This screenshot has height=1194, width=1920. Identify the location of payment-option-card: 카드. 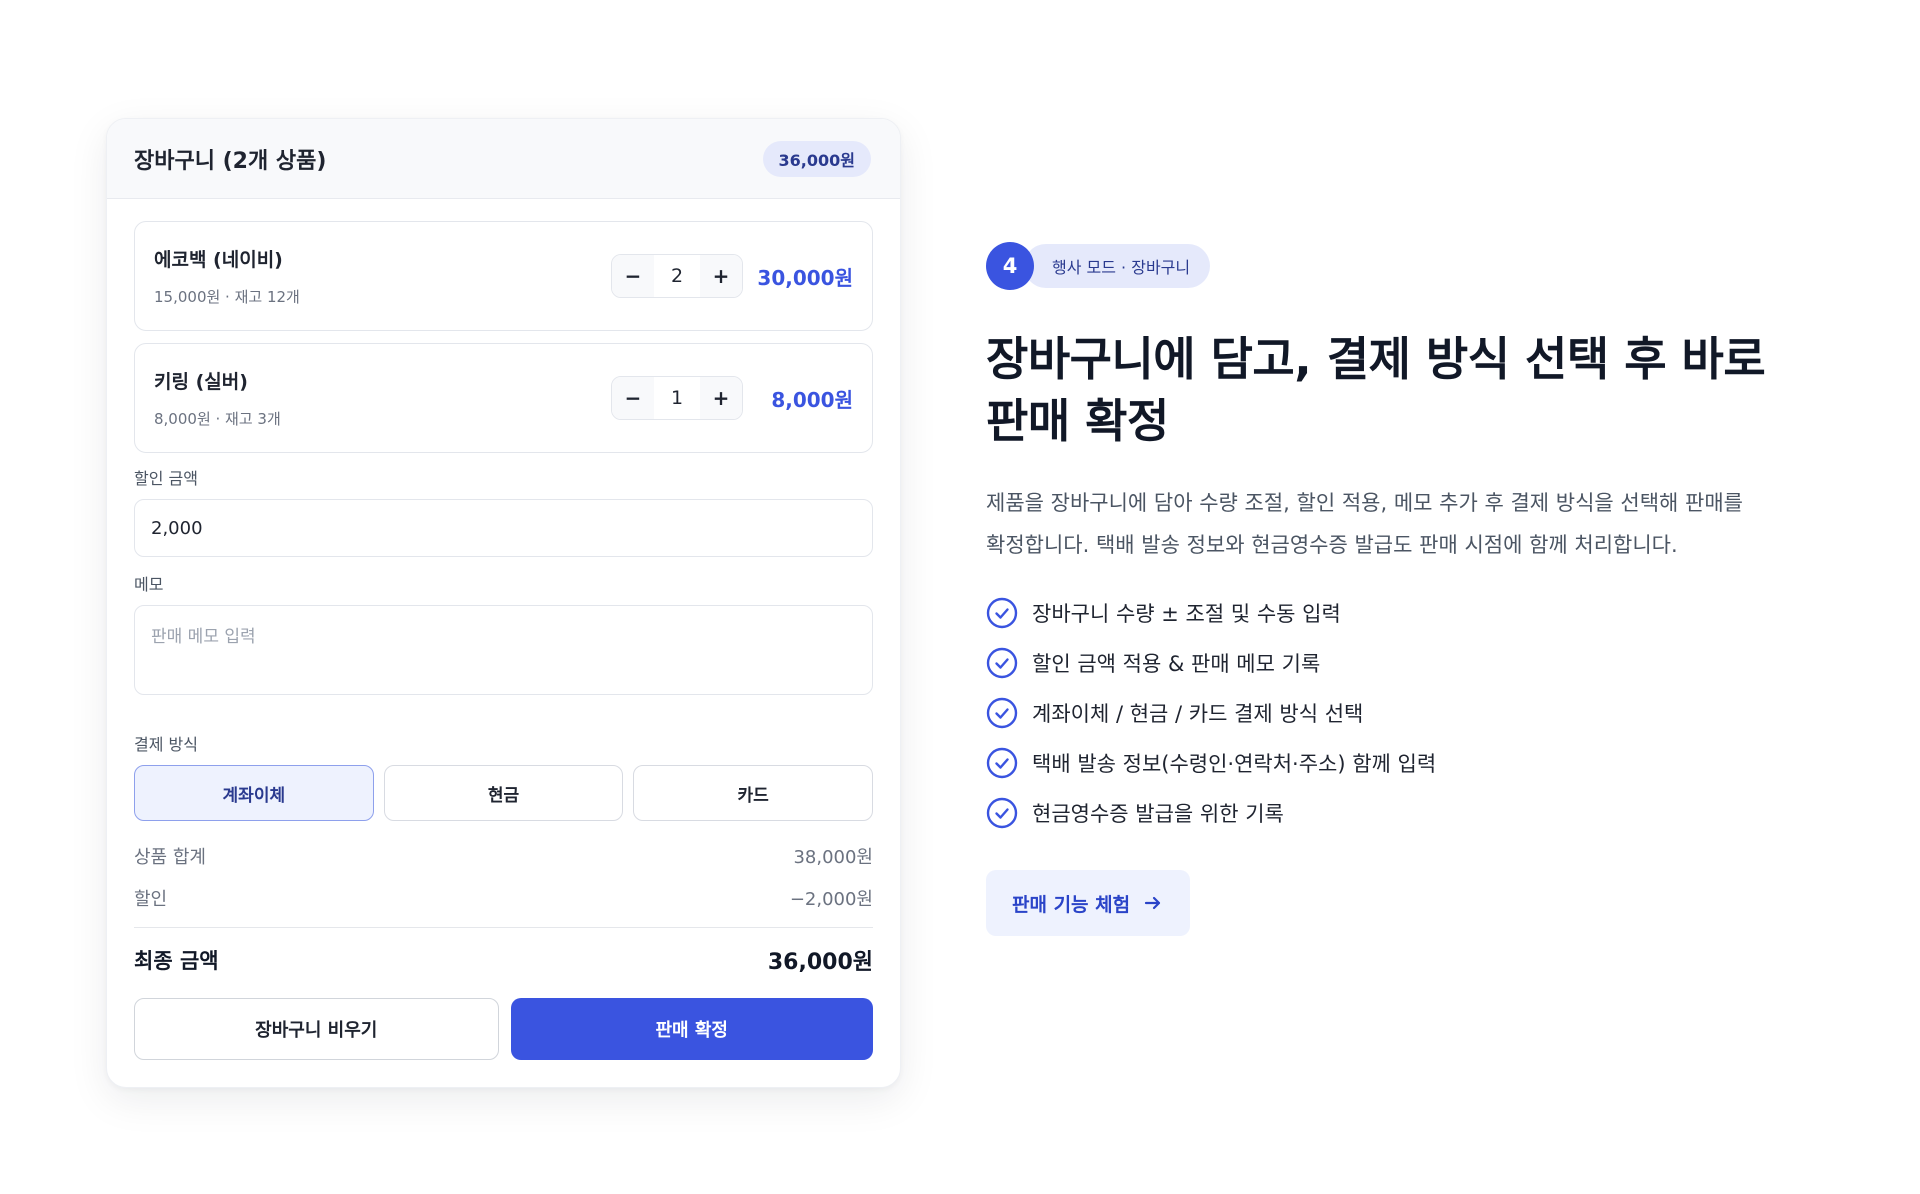
(753, 793).